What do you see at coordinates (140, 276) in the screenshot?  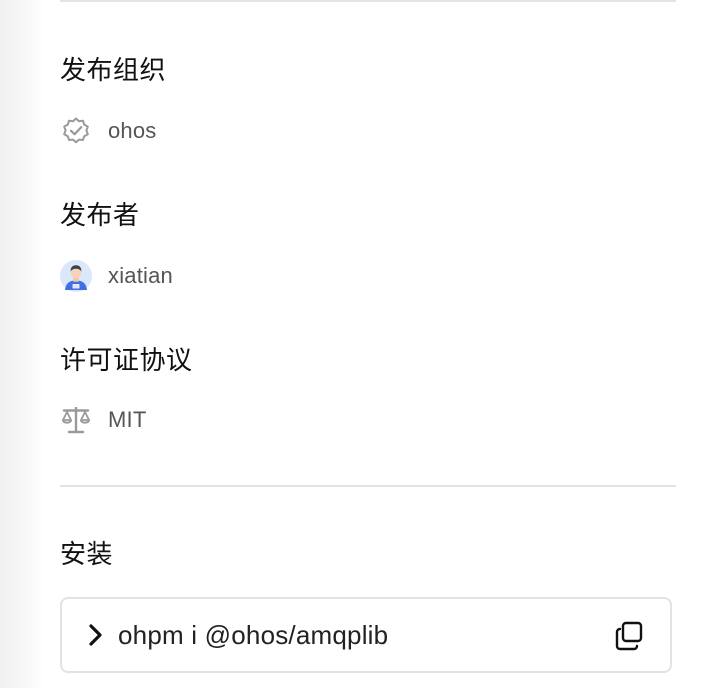 I see `publisher-name: xiatian` at bounding box center [140, 276].